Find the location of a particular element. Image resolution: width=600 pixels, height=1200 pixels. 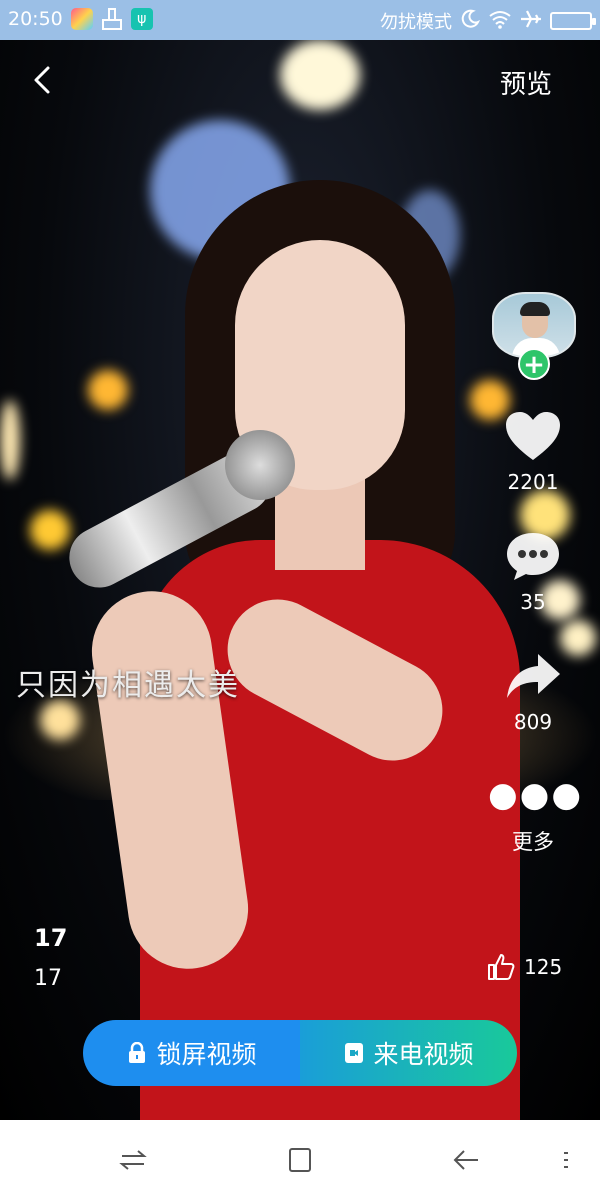

incoming-call-video-button: 来电视频 is located at coordinates (408, 1053).